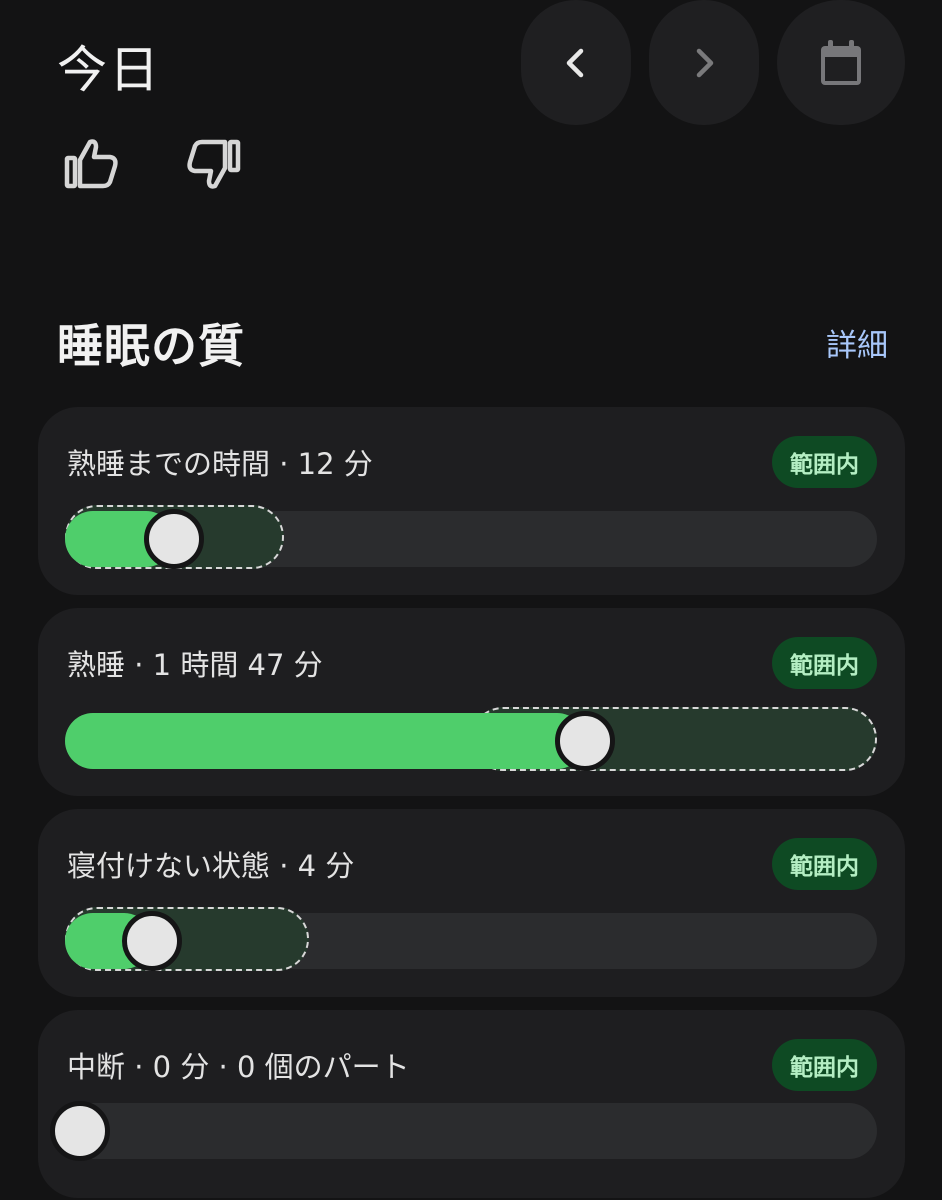  Describe the element at coordinates (109, 70) in the screenshot. I see `date-title: 今日` at that location.